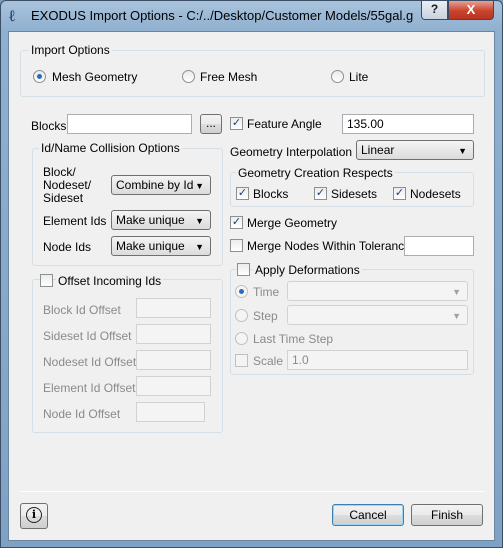  Describe the element at coordinates (408, 124) in the screenshot. I see `feature-angle-input: 135.00` at that location.